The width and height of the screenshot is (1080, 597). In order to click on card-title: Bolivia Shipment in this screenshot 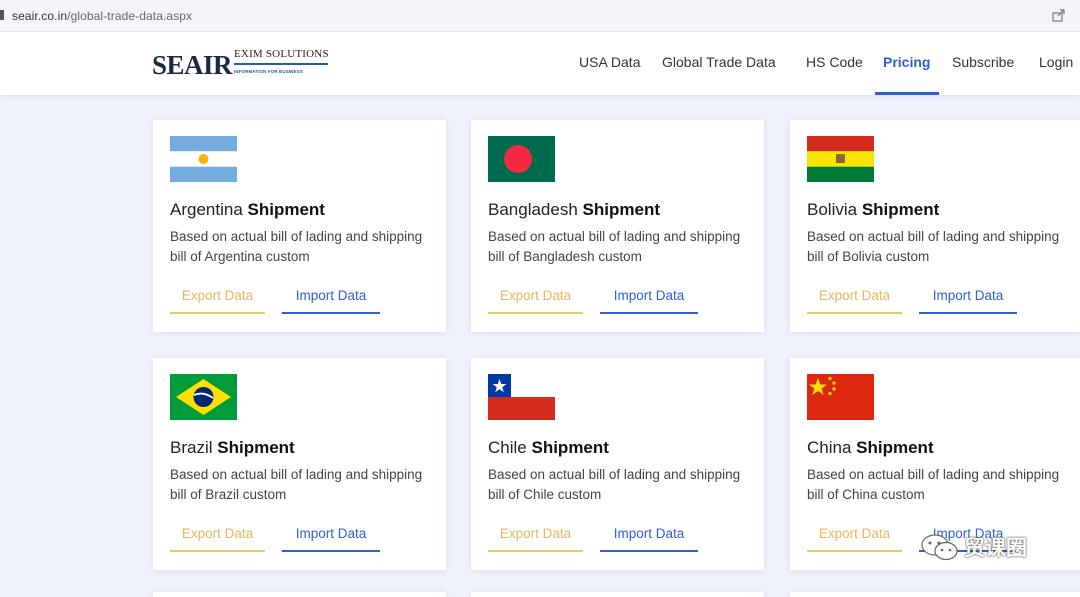, I will do `click(873, 209)`.